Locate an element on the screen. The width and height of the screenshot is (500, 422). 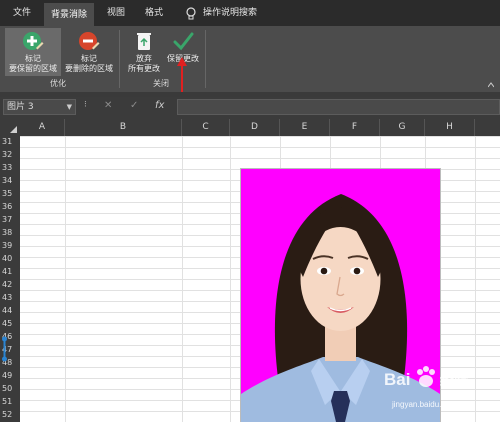
baidu-watermark: Bai 经验 jingyan.baidu.com is located at coordinates (439, 391).